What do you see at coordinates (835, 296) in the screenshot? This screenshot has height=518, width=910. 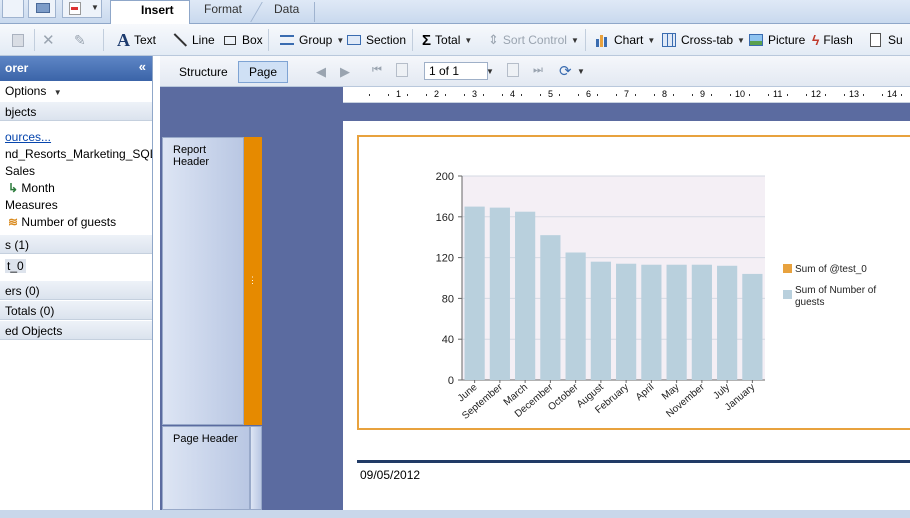 I see `legend-label: Sum of Number of guests` at bounding box center [835, 296].